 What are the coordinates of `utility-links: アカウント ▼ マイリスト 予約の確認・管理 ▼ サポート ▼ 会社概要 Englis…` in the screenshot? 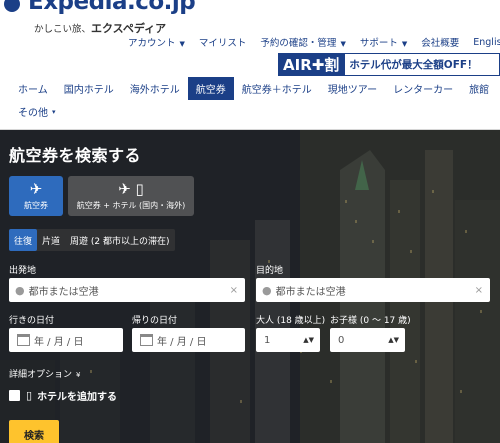 It's located at (314, 42).